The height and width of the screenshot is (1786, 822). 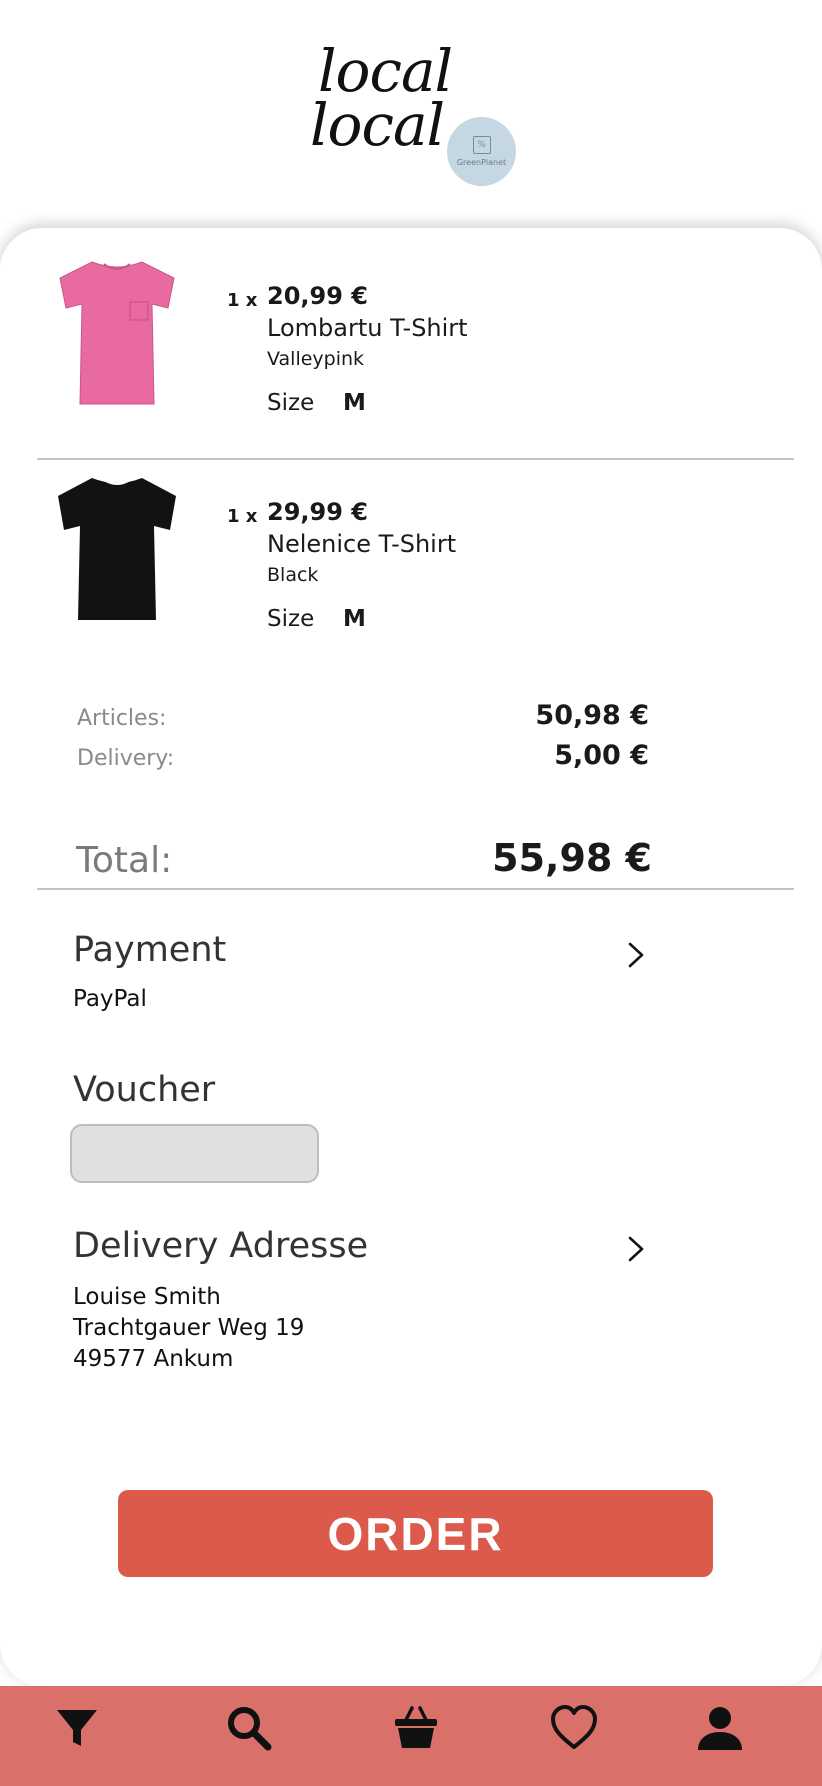 I want to click on brand-logo: local local, so click(x=381, y=95).